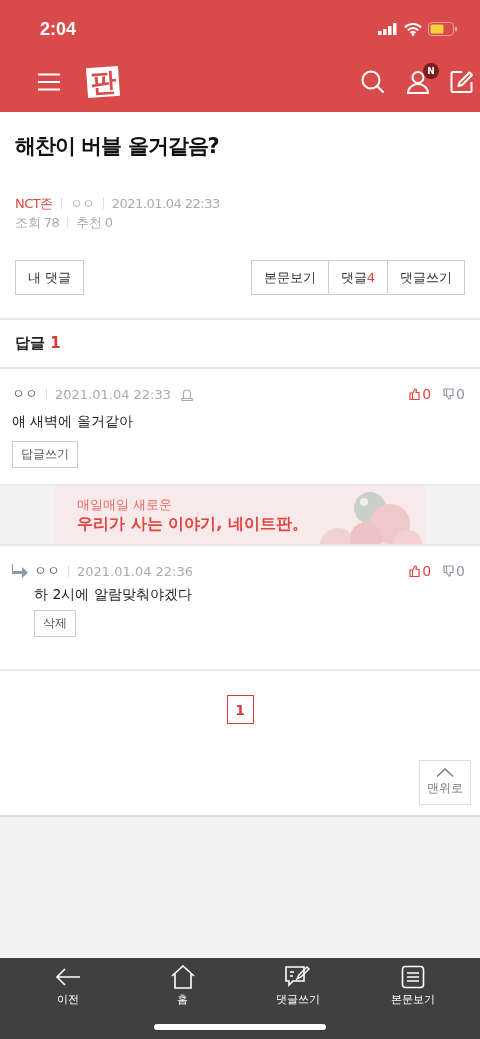 The width and height of the screenshot is (480, 1039). Describe the element at coordinates (462, 82) in the screenshot. I see `edit-icon` at that location.